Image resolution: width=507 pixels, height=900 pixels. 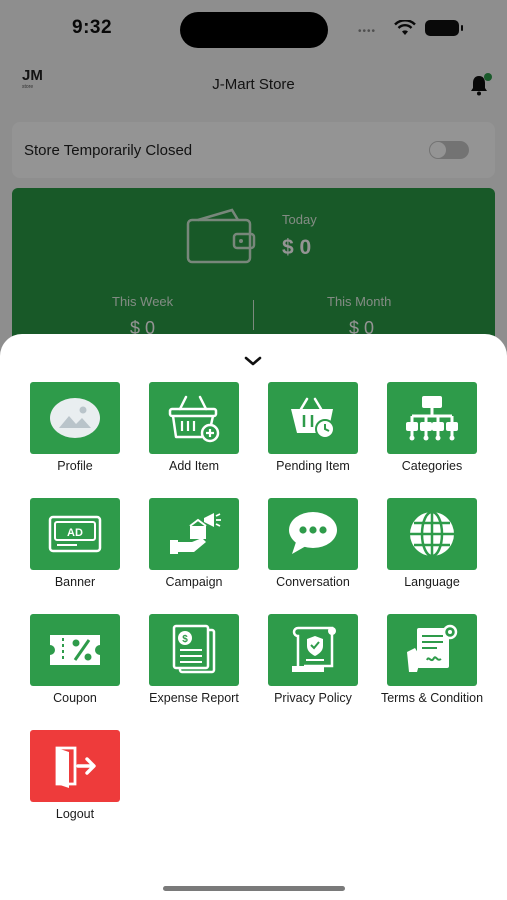 I want to click on menu-item-label: Conversation, so click(x=313, y=582).